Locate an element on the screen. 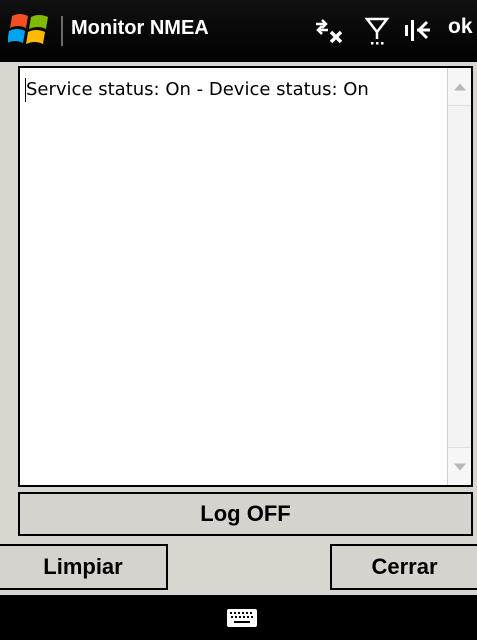 This screenshot has width=477, height=640. scroll-down-icon is located at coordinates (459, 466).